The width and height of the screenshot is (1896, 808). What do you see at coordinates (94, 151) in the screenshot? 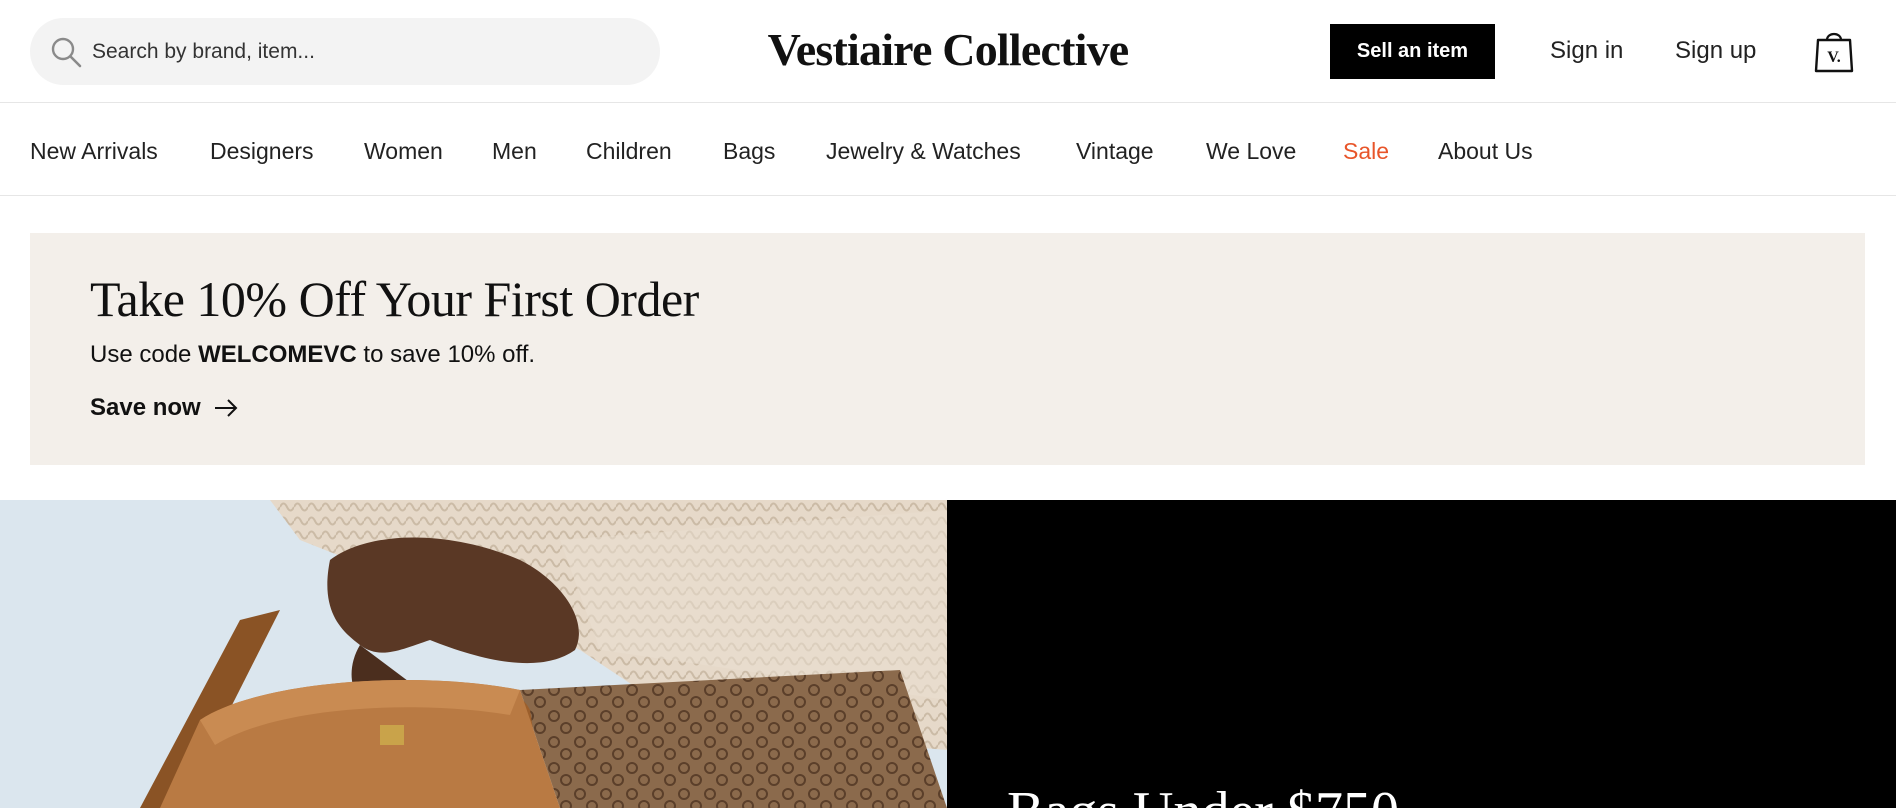
I see `nav-item-new-arrivals: New Arrivals` at bounding box center [94, 151].